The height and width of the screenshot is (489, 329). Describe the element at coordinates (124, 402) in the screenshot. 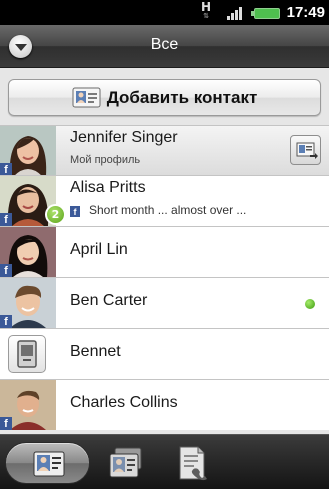

I see `contact-name: Charles Collins` at that location.